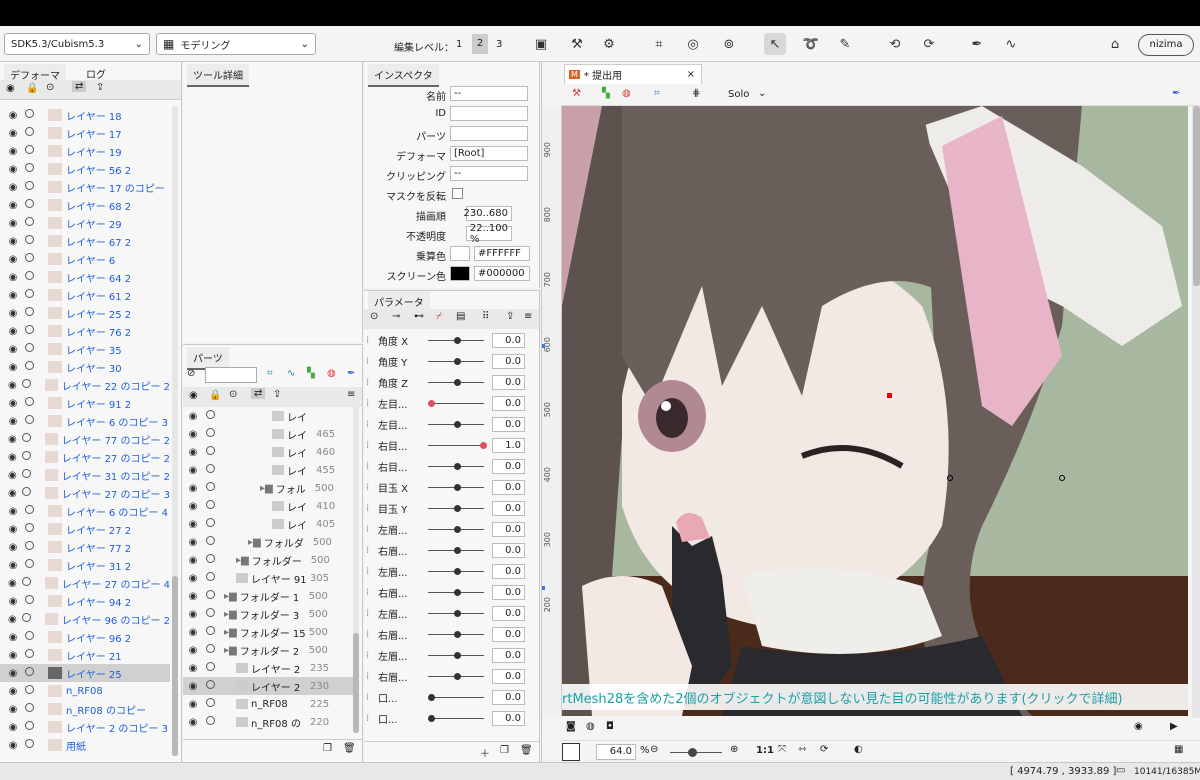 The width and height of the screenshot is (1200, 780). Describe the element at coordinates (85, 133) in the screenshot. I see `deformer-row: ◉ レイヤー 17` at that location.